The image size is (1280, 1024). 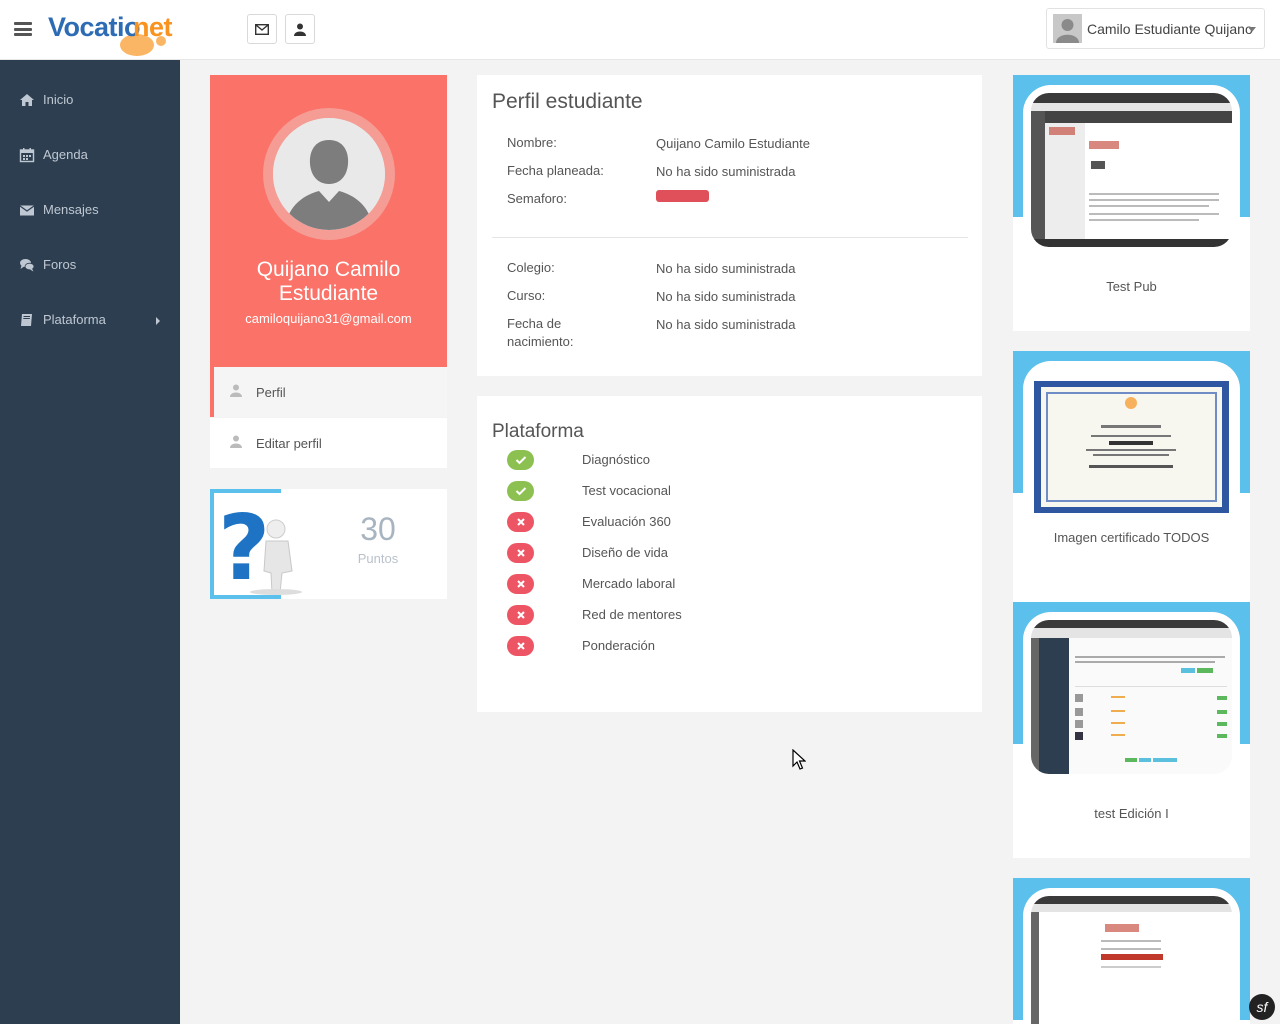 What do you see at coordinates (626, 490) in the screenshot?
I see `platform-step-test-vocacional: Test vocacional` at bounding box center [626, 490].